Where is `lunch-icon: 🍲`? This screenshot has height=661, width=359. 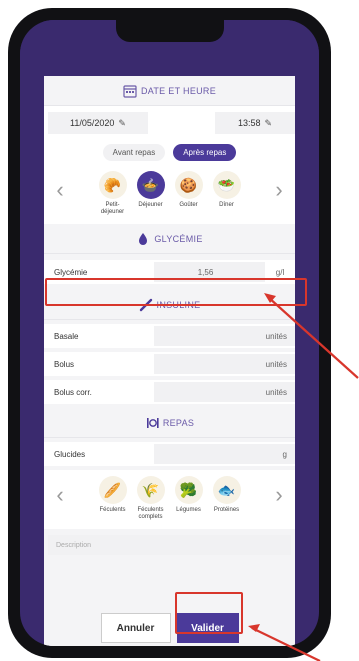 lunch-icon: 🍲 is located at coordinates (150, 185).